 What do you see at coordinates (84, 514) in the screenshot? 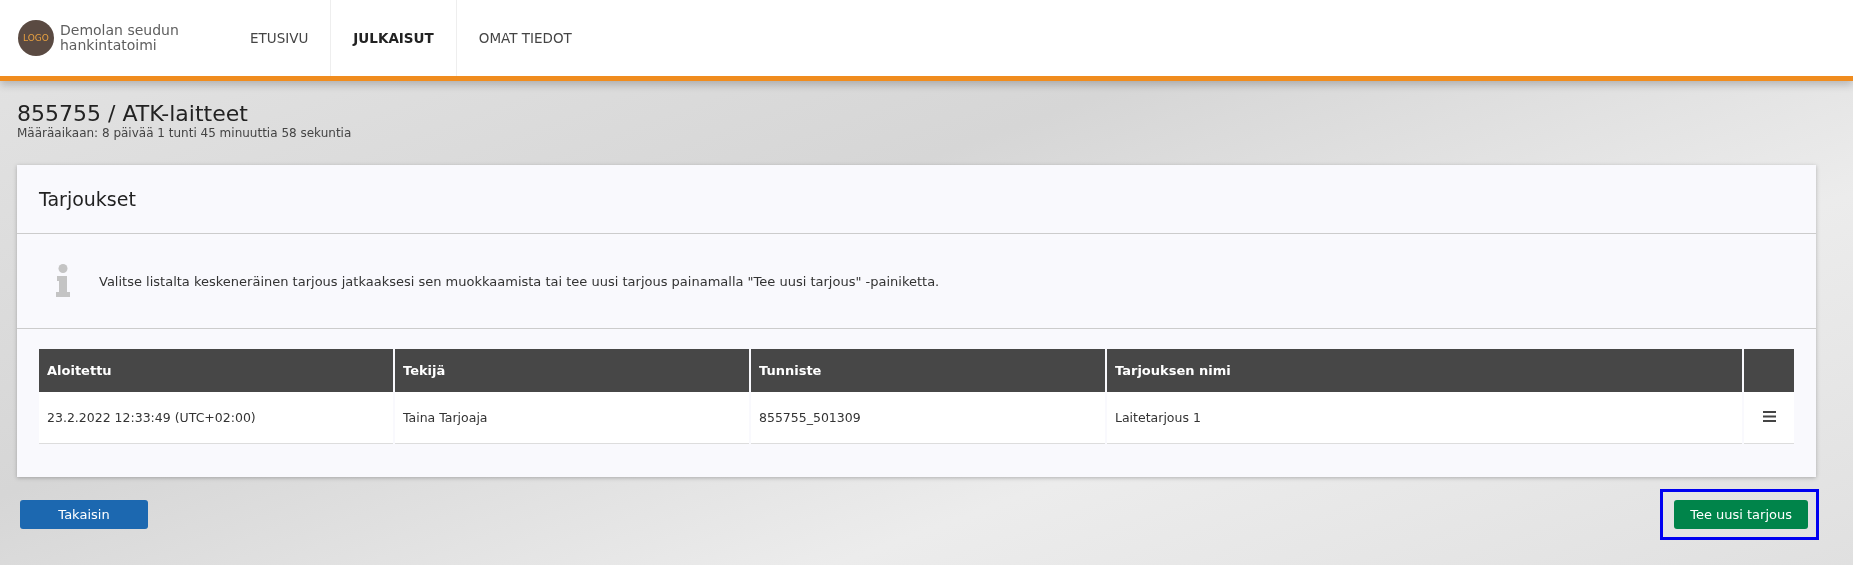
I see `back-button: Takaisin` at bounding box center [84, 514].